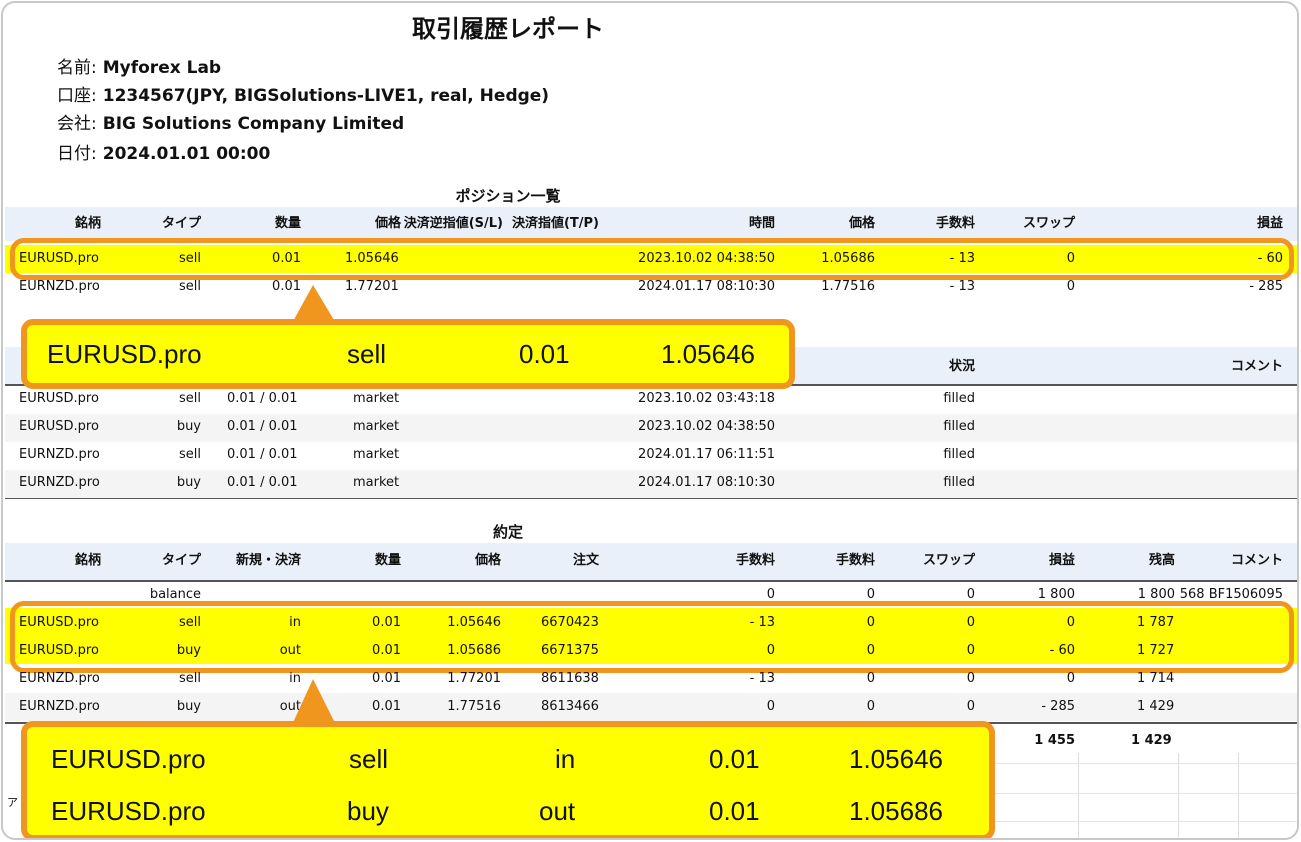 The width and height of the screenshot is (1301, 842). Describe the element at coordinates (12, 802) in the screenshot. I see `footer-fragment: ア` at that location.